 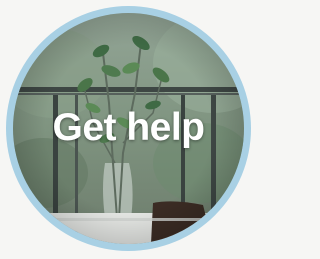 I want to click on get-help-label: Get help, so click(x=128, y=127).